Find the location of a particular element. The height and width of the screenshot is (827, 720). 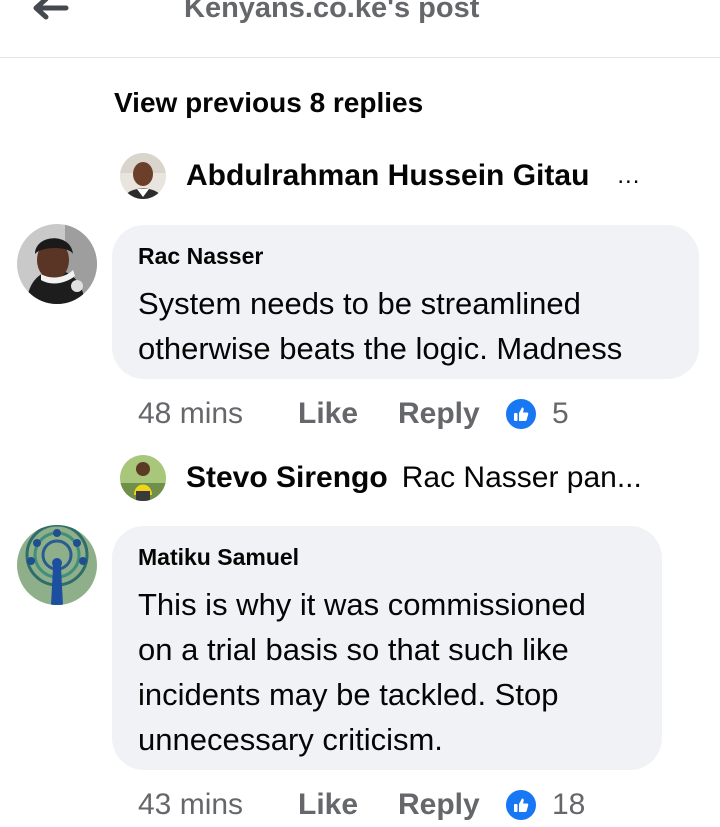

reaction-count: 18 is located at coordinates (568, 805).